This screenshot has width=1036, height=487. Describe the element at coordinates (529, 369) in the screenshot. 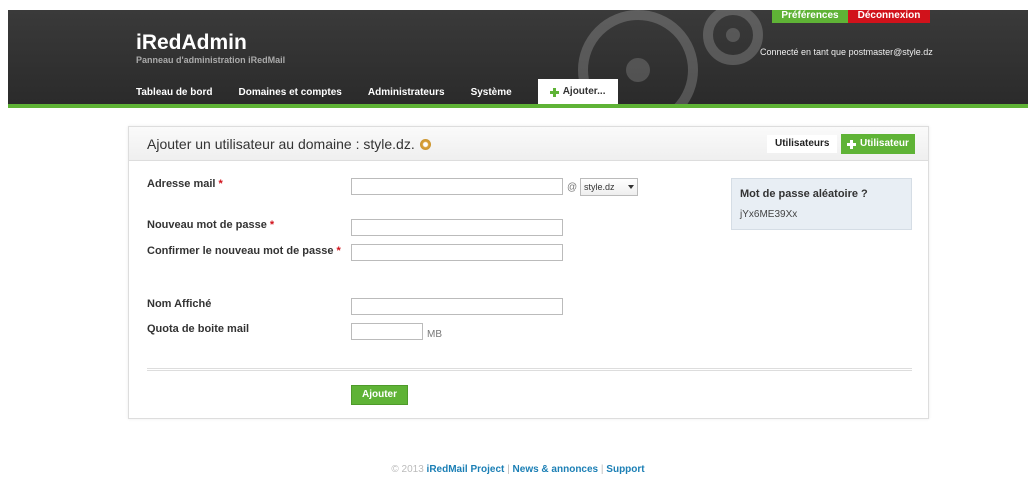

I see `divider` at that location.